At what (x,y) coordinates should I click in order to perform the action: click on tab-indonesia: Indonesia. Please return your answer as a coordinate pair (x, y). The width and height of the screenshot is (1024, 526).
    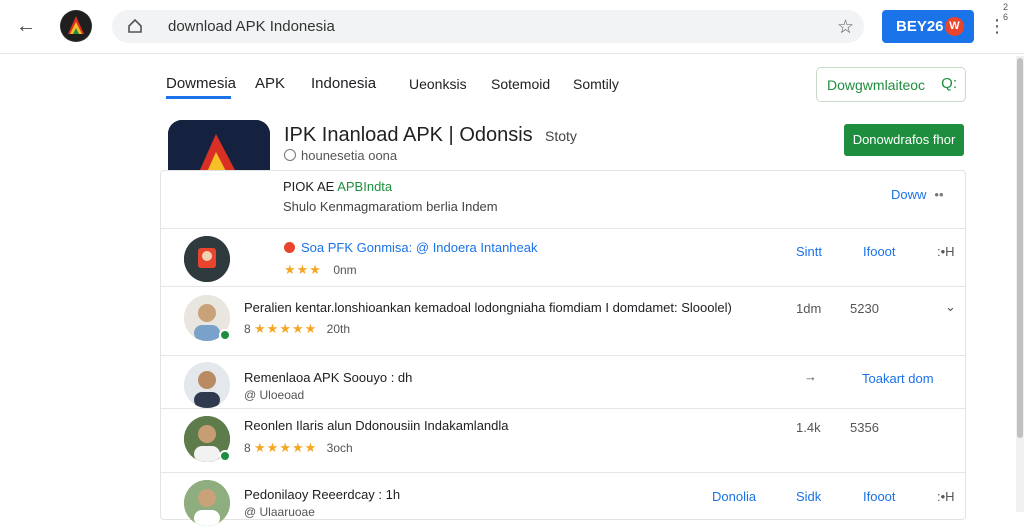
    Looking at the image, I should click on (343, 83).